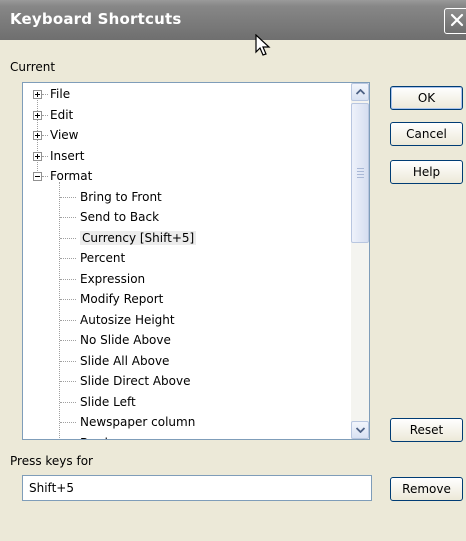 The width and height of the screenshot is (466, 541). I want to click on close-icon, so click(457, 20).